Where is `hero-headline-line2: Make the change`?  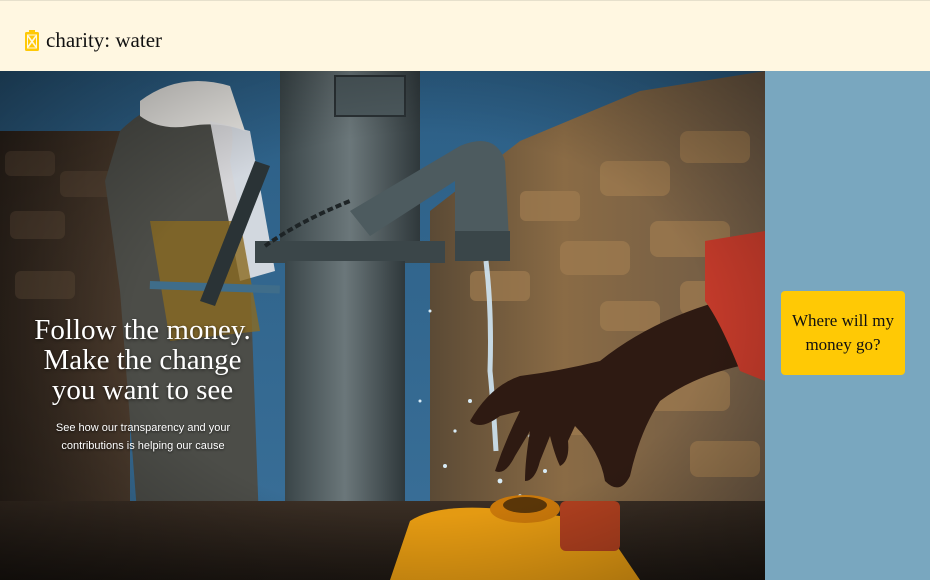 hero-headline-line2: Make the change is located at coordinates (142, 360).